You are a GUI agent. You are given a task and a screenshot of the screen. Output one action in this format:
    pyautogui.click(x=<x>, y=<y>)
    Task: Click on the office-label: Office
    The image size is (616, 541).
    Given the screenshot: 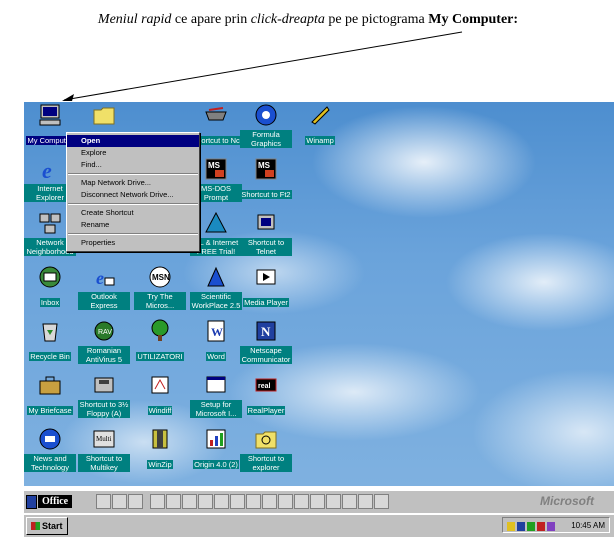 What is the action you would take?
    pyautogui.click(x=55, y=501)
    